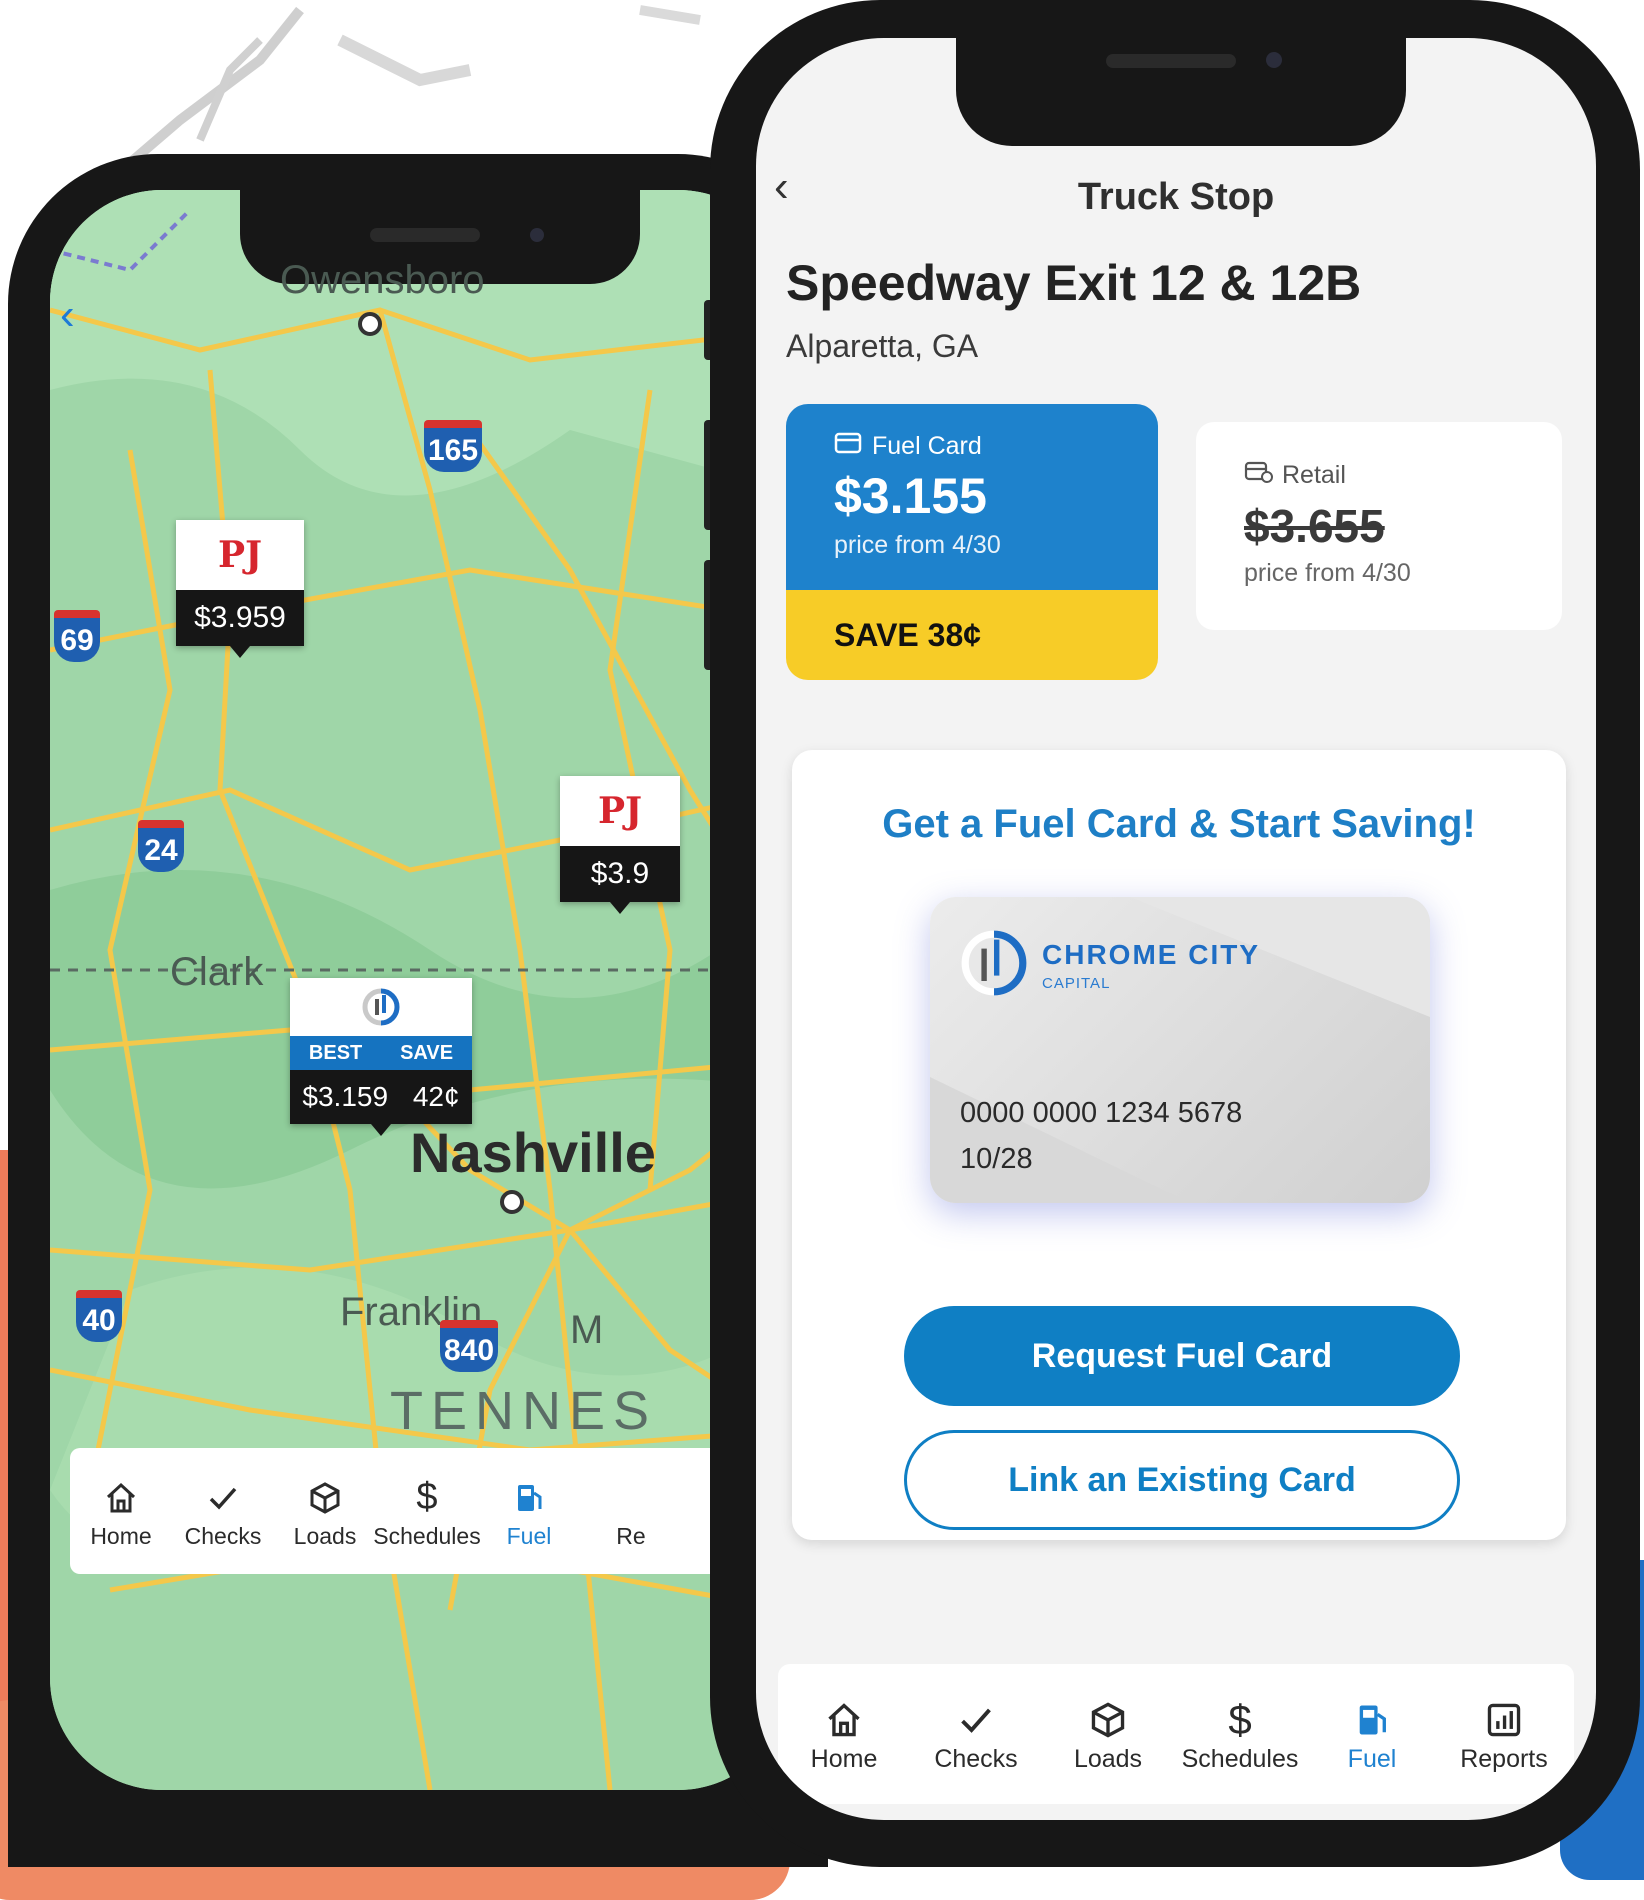 This screenshot has width=1644, height=1900. Describe the element at coordinates (217, 972) in the screenshot. I see `city-label-clarksville: Clark` at that location.